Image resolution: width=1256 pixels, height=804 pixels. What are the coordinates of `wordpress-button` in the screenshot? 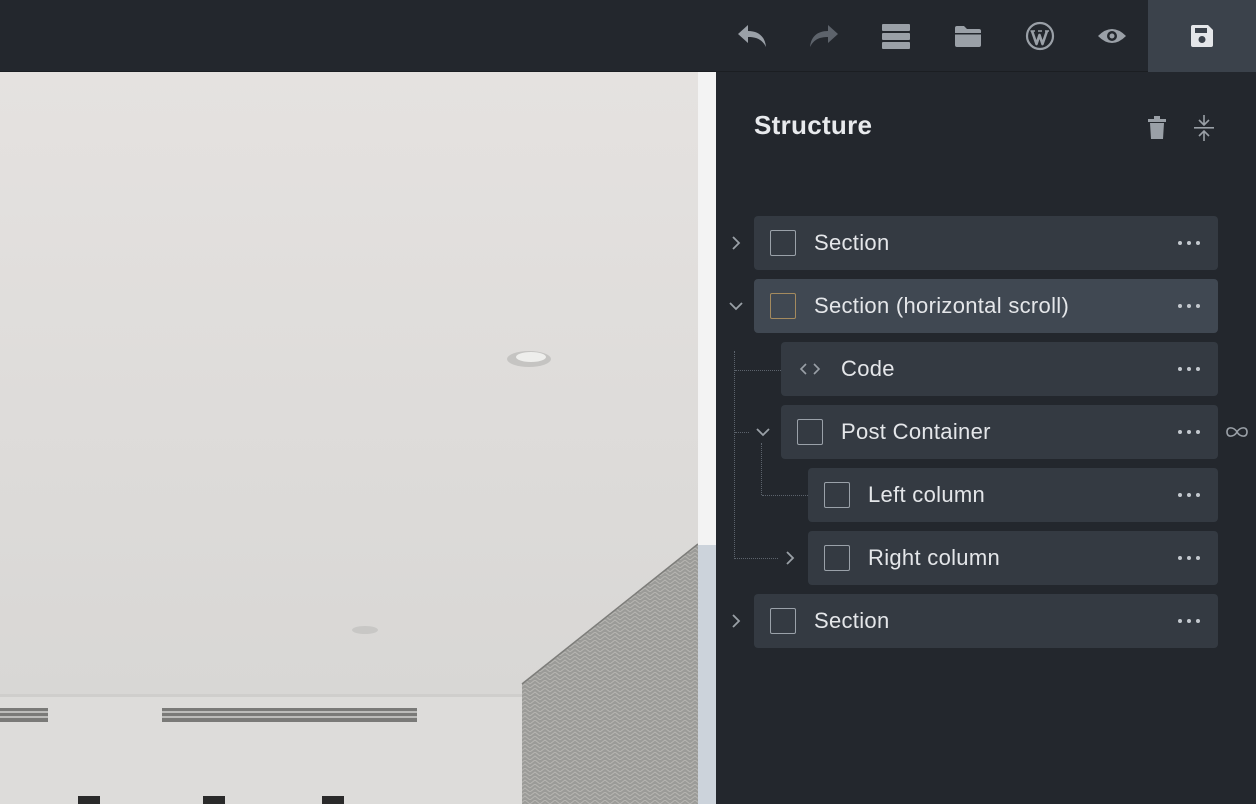 It's located at (1040, 36).